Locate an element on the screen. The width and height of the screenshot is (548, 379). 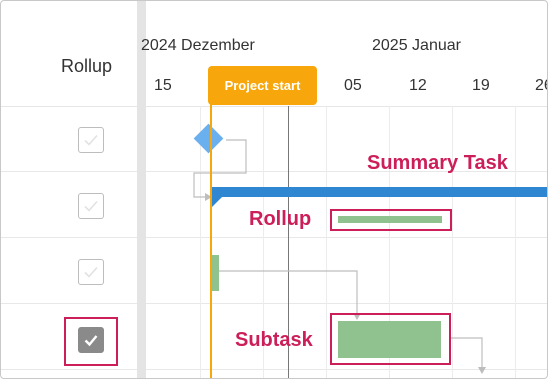
summary-bar-start-cap is located at coordinates (216, 202).